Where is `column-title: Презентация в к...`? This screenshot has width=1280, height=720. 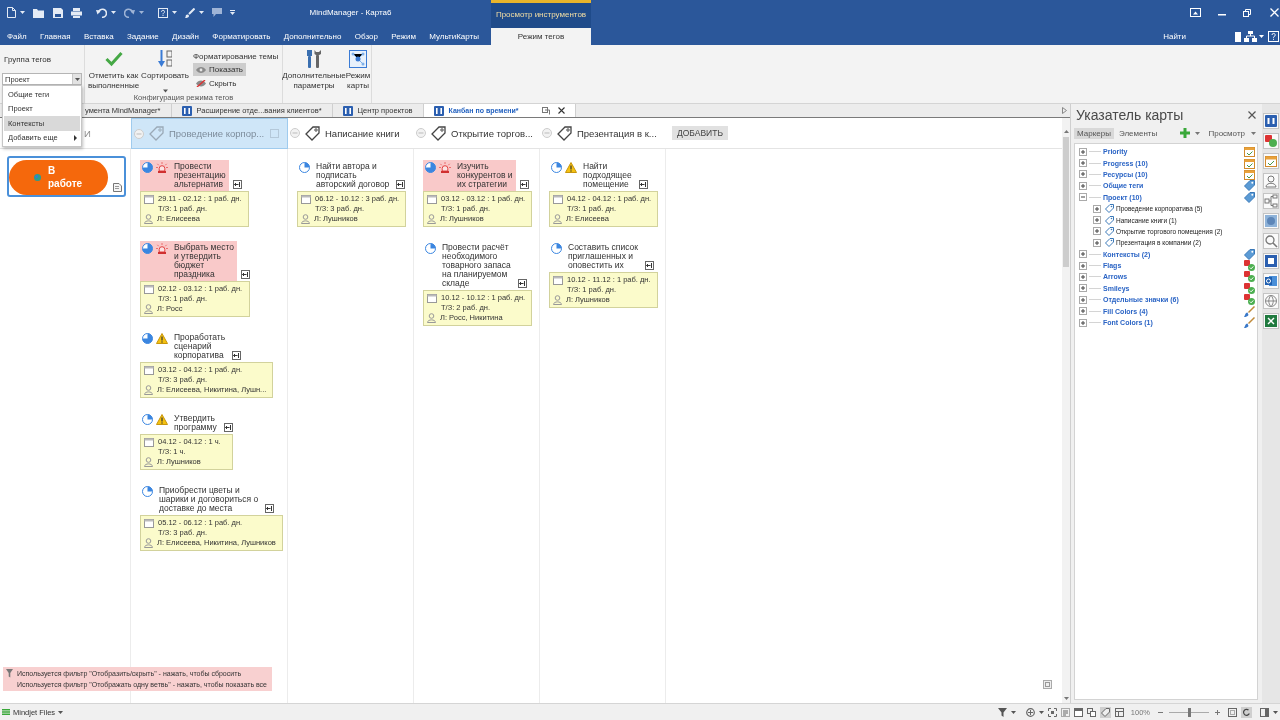 column-title: Презентация в к... is located at coordinates (617, 133).